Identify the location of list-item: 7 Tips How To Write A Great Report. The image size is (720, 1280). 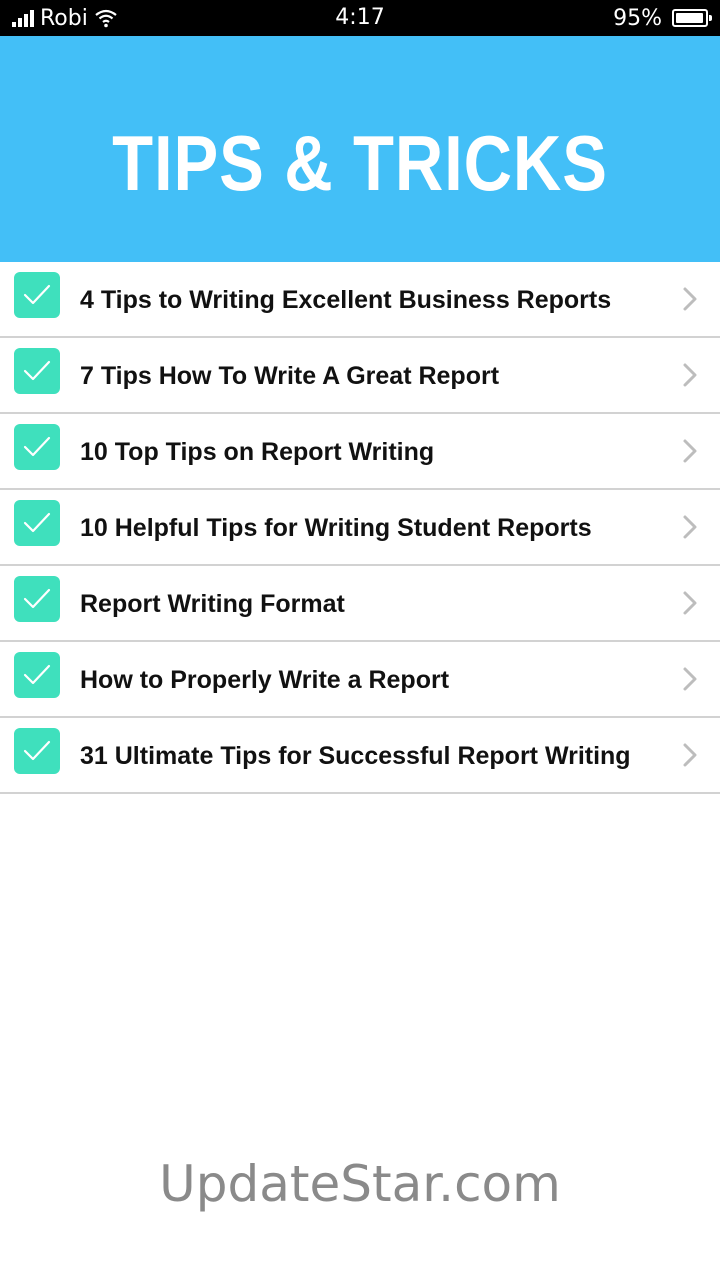
(360, 376).